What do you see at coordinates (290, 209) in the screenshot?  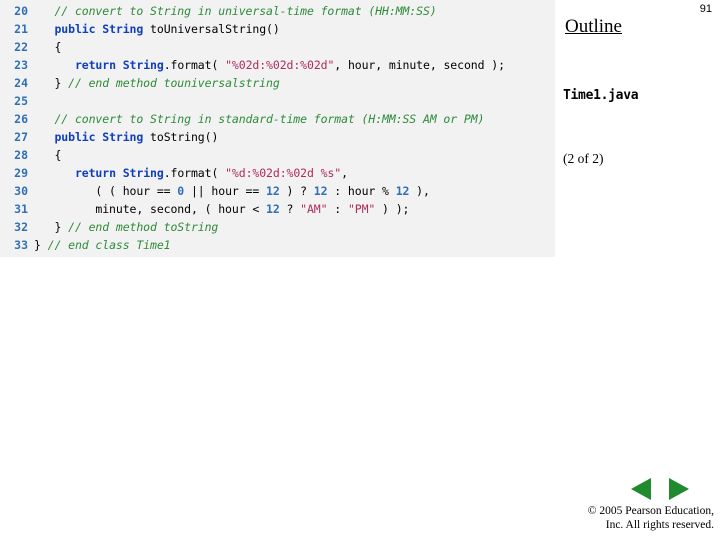 I see `code-token: ?` at bounding box center [290, 209].